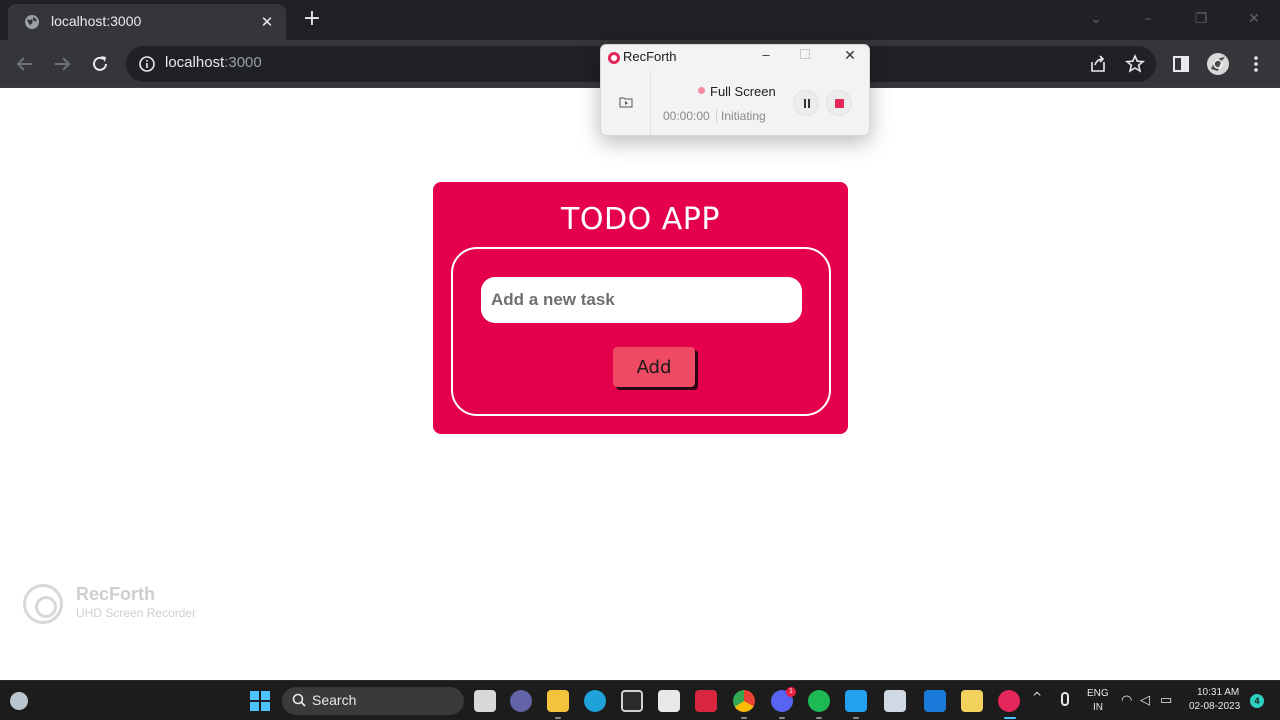 This screenshot has height=720, width=1280. I want to click on new-tab-button: +, so click(312, 20).